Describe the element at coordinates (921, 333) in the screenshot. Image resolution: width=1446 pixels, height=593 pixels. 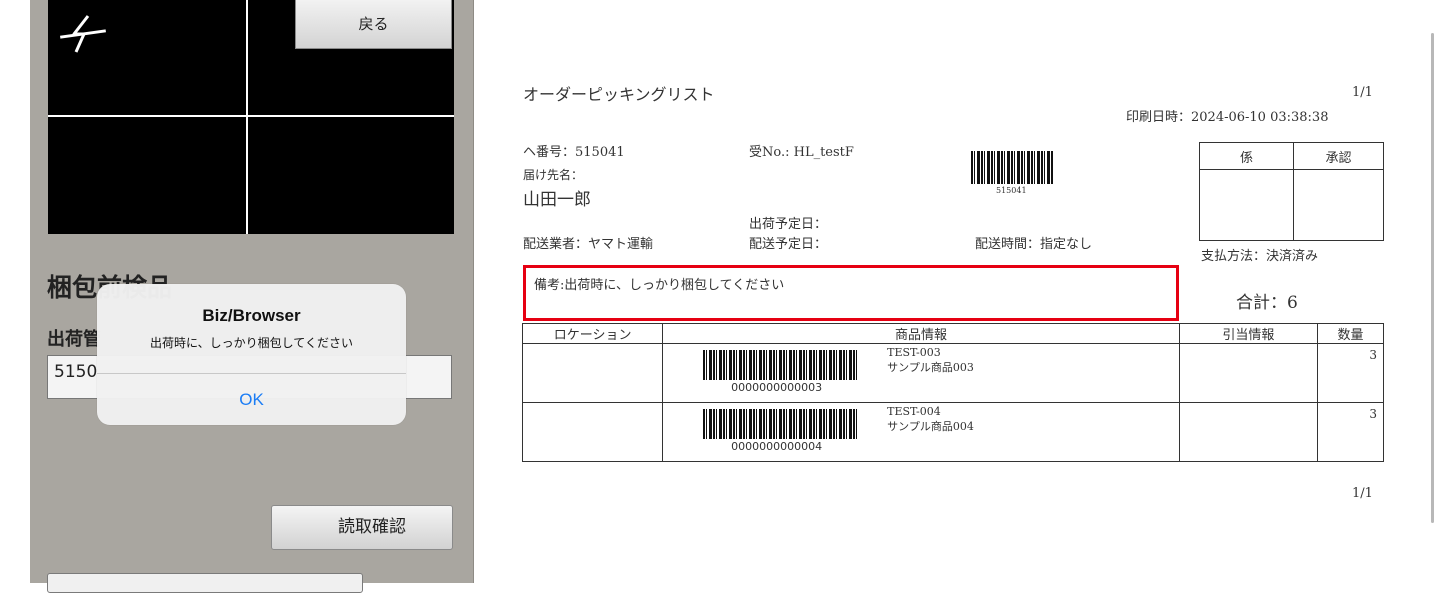
I see `header-product-info: 商品情報` at that location.